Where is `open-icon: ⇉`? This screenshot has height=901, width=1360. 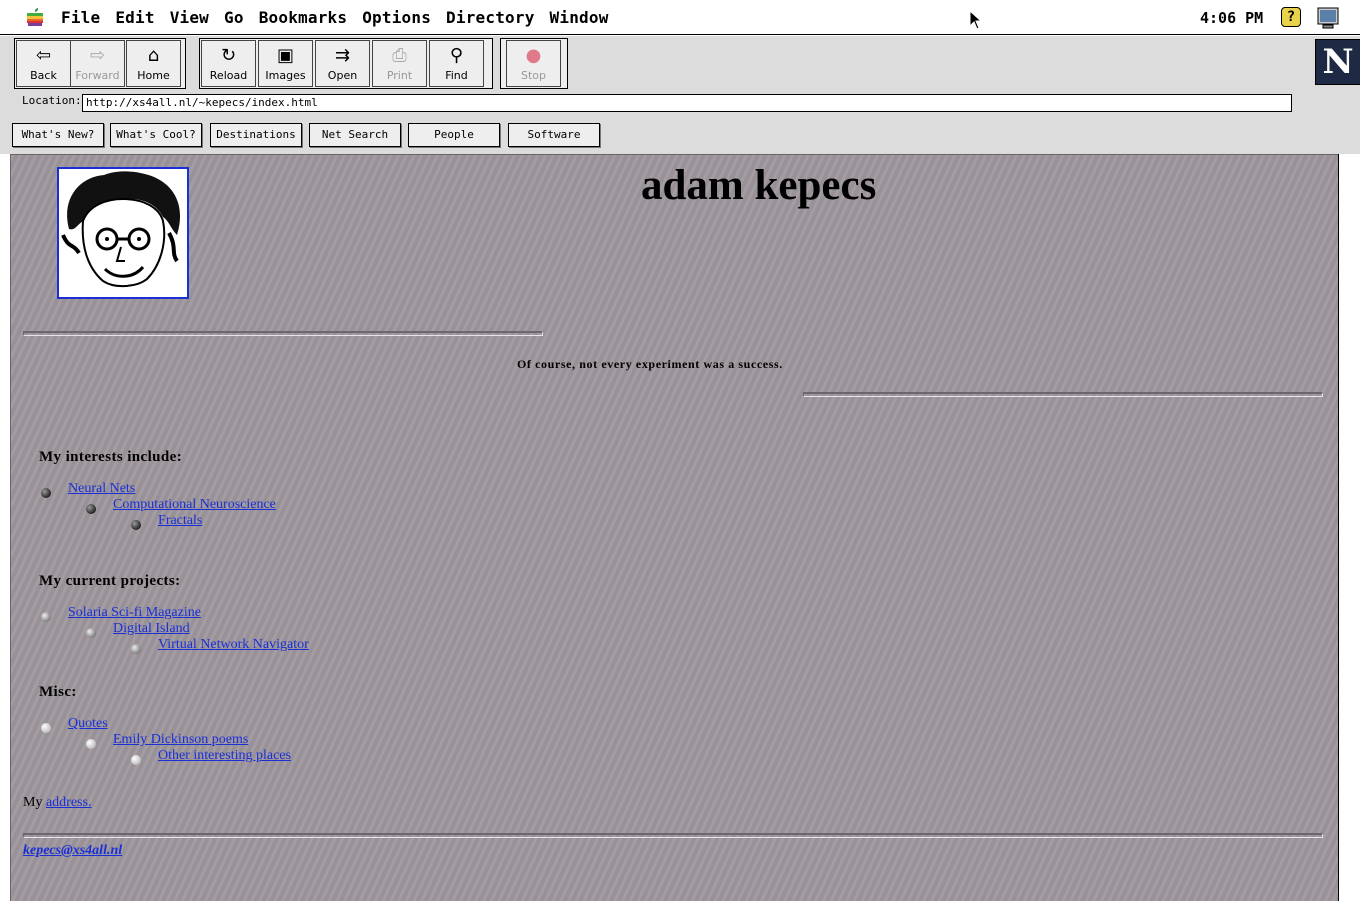
open-icon: ⇉ is located at coordinates (342, 55).